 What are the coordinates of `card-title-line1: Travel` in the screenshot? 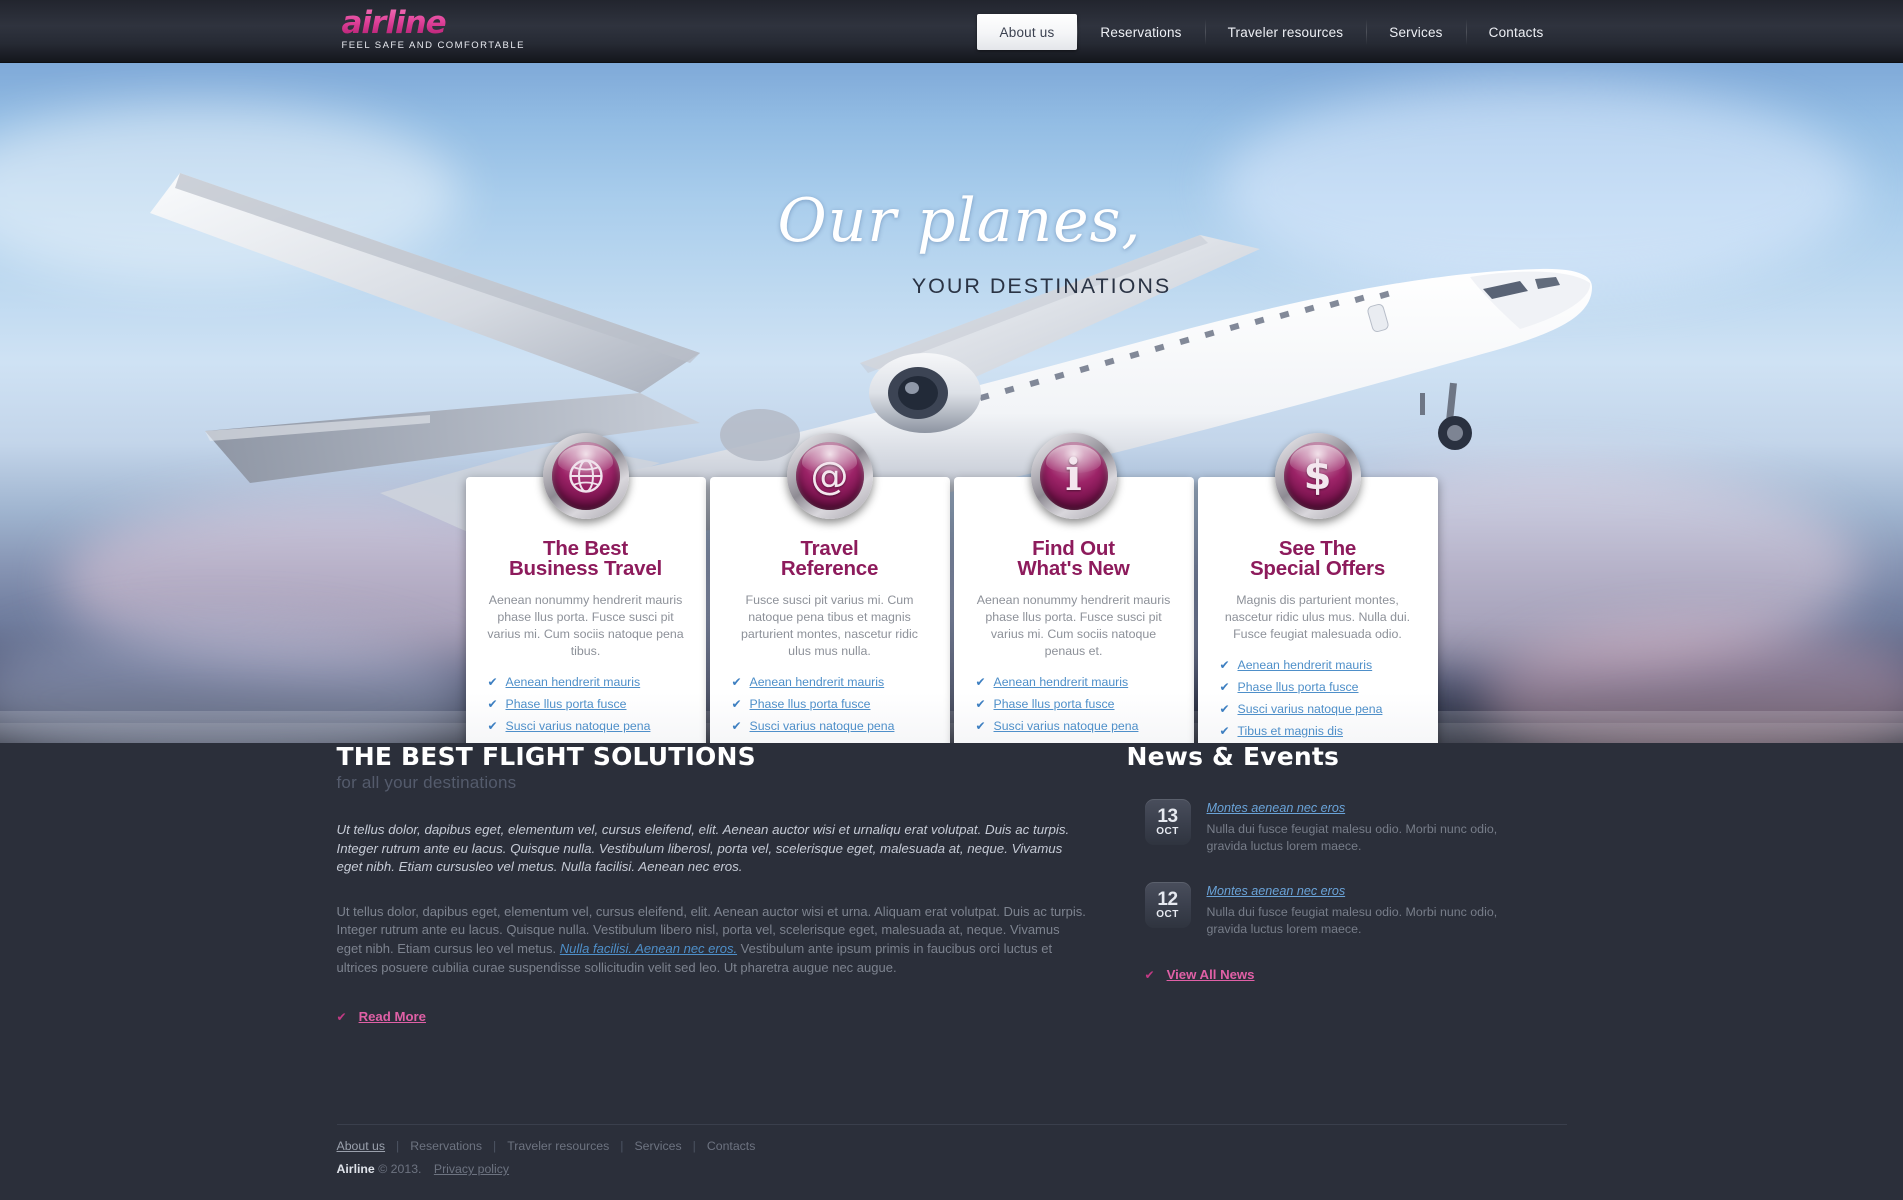 It's located at (829, 548).